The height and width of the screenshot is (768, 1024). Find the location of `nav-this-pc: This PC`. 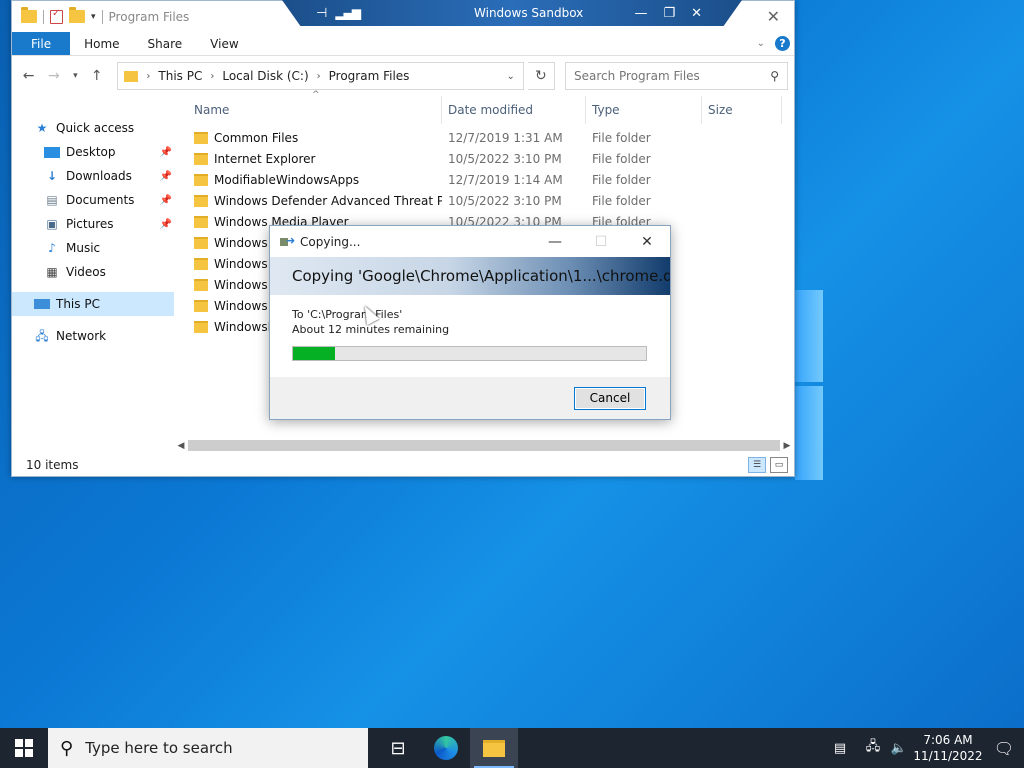

nav-this-pc: This PC is located at coordinates (93, 304).